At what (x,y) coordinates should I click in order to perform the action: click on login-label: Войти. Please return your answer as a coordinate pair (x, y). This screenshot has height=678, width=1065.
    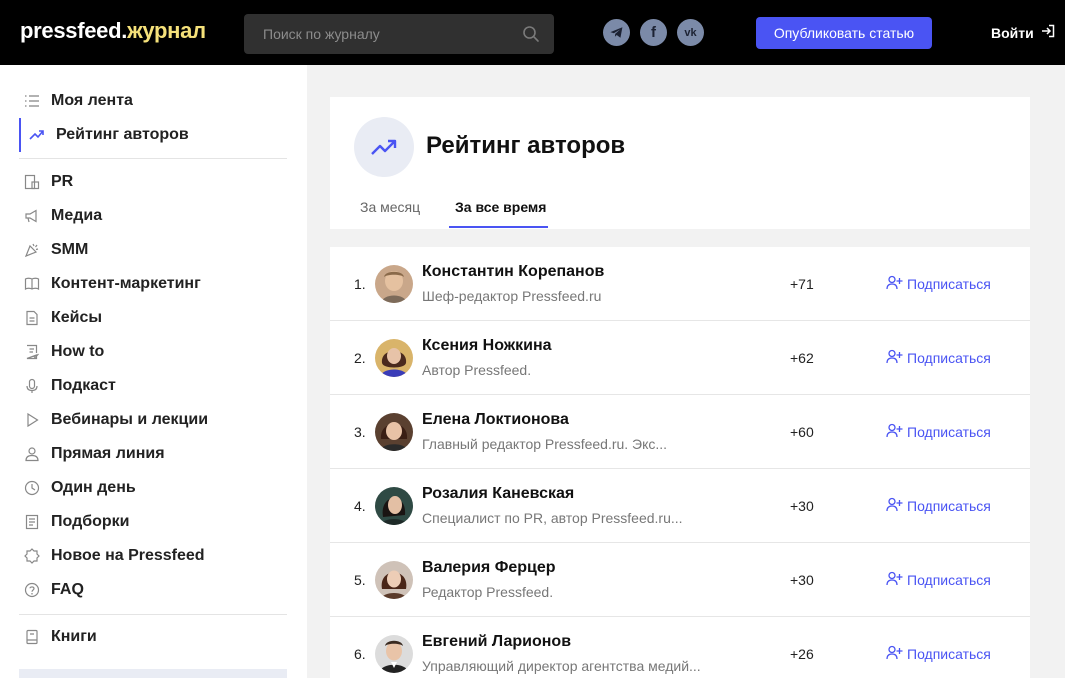
    Looking at the image, I should click on (1012, 32).